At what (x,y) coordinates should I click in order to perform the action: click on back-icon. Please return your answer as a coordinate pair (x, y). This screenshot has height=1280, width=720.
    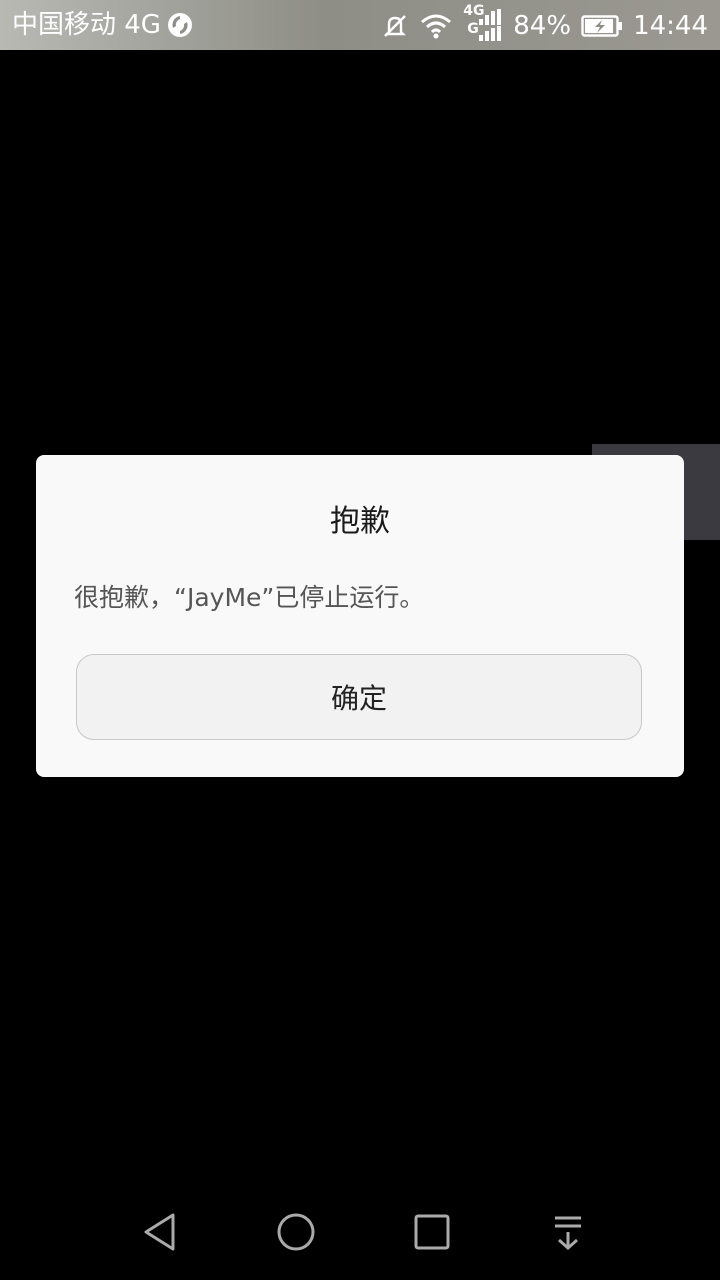
    Looking at the image, I should click on (160, 1232).